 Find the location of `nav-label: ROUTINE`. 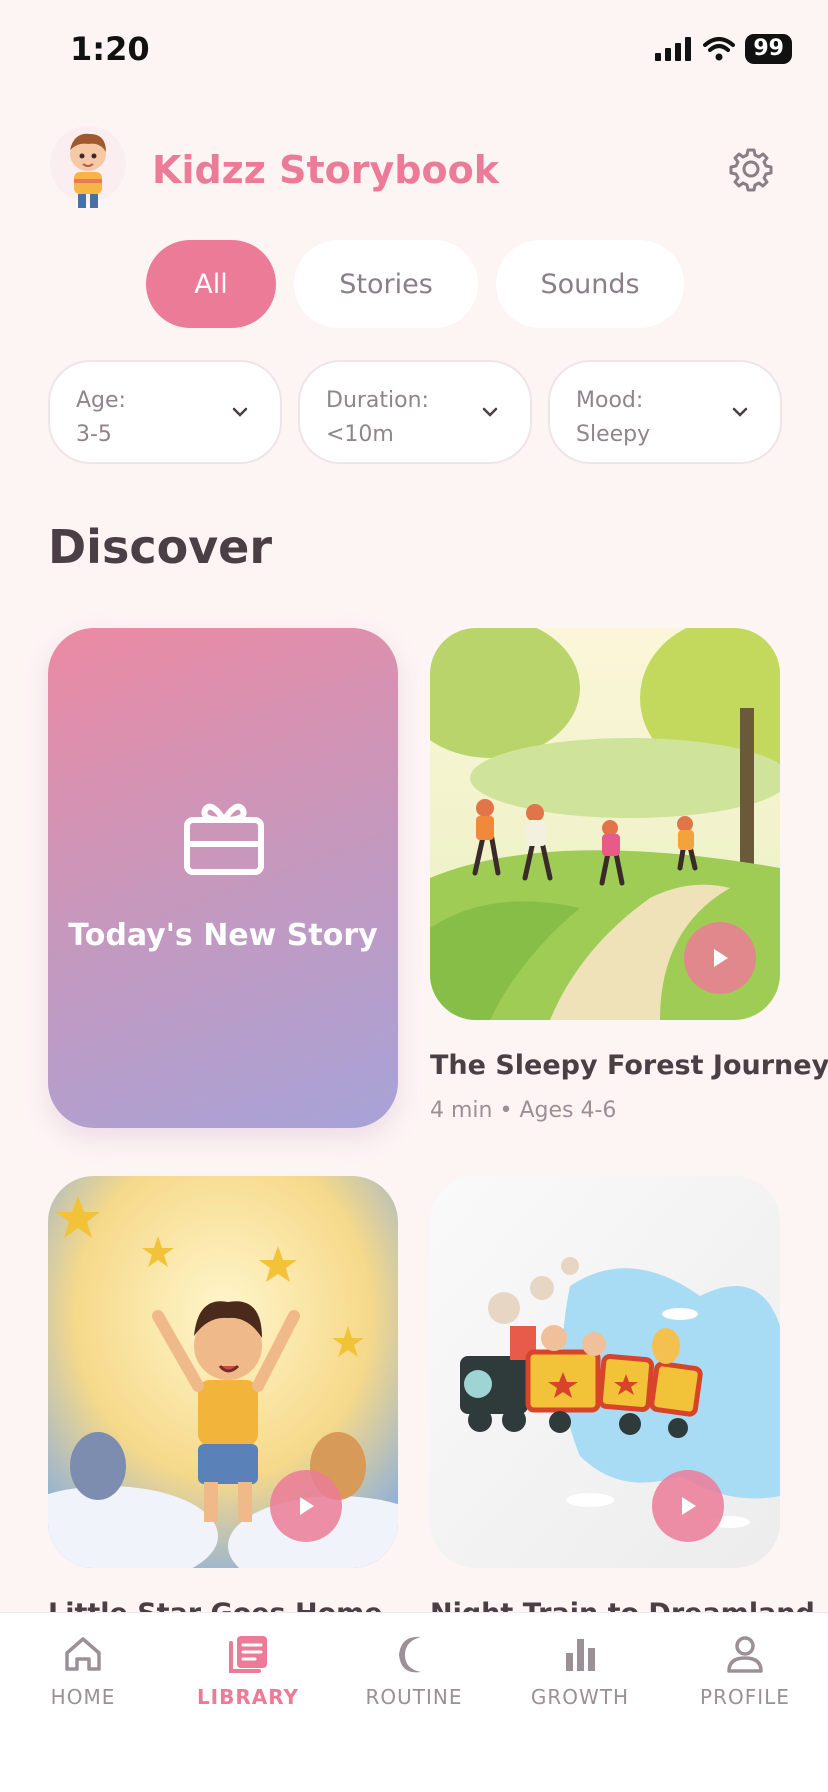

nav-label: ROUTINE is located at coordinates (414, 1697).